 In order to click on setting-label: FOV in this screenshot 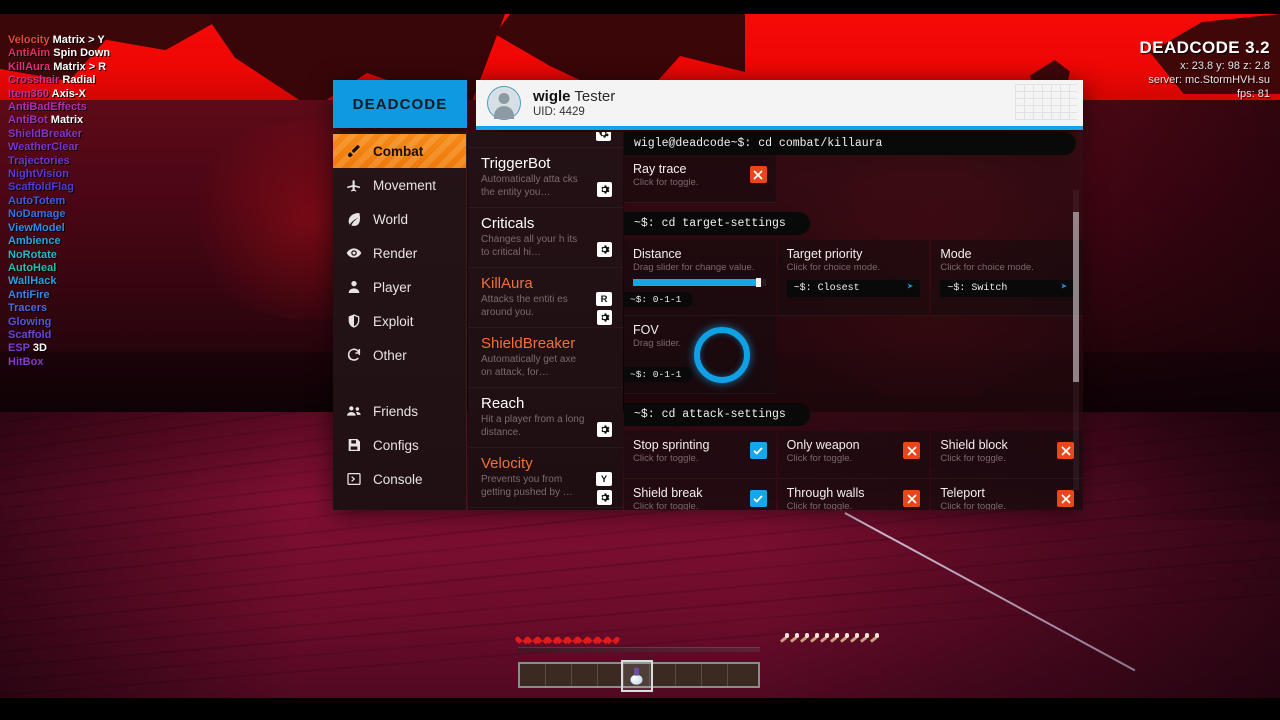, I will do `click(646, 330)`.